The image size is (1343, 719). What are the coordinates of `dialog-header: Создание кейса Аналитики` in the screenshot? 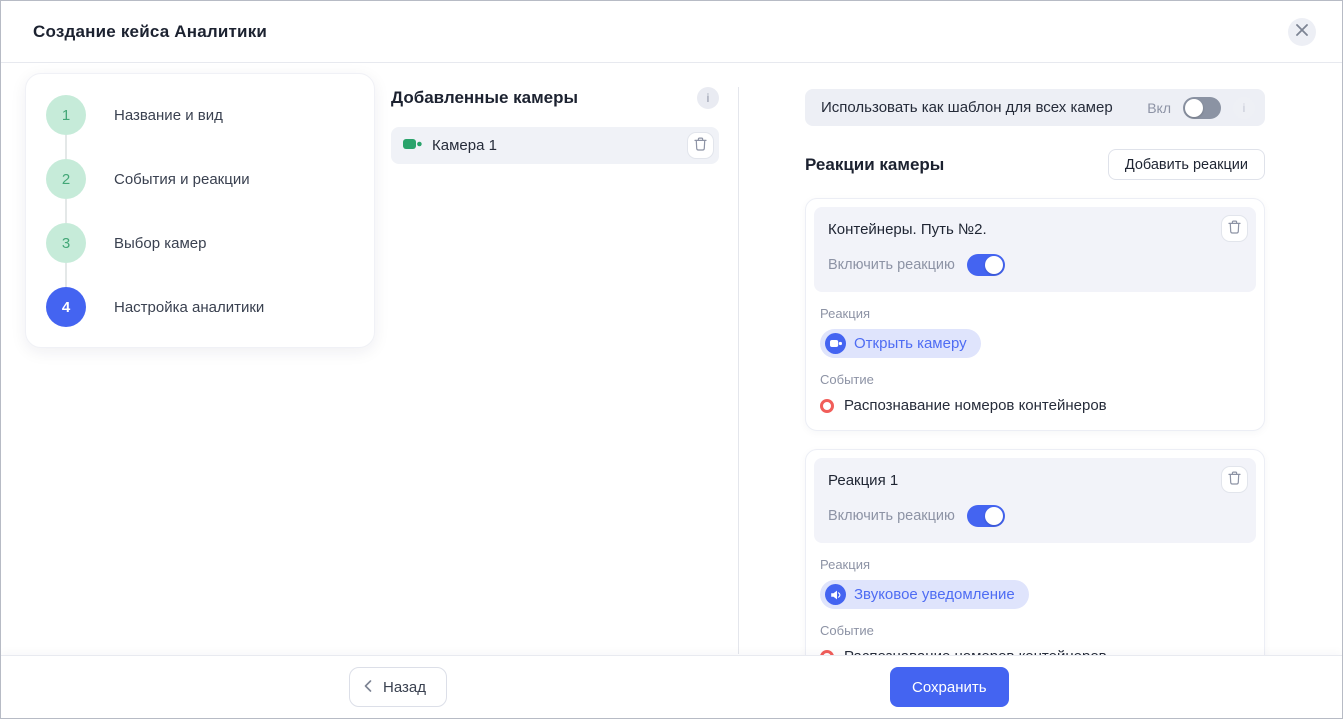 It's located at (671, 32).